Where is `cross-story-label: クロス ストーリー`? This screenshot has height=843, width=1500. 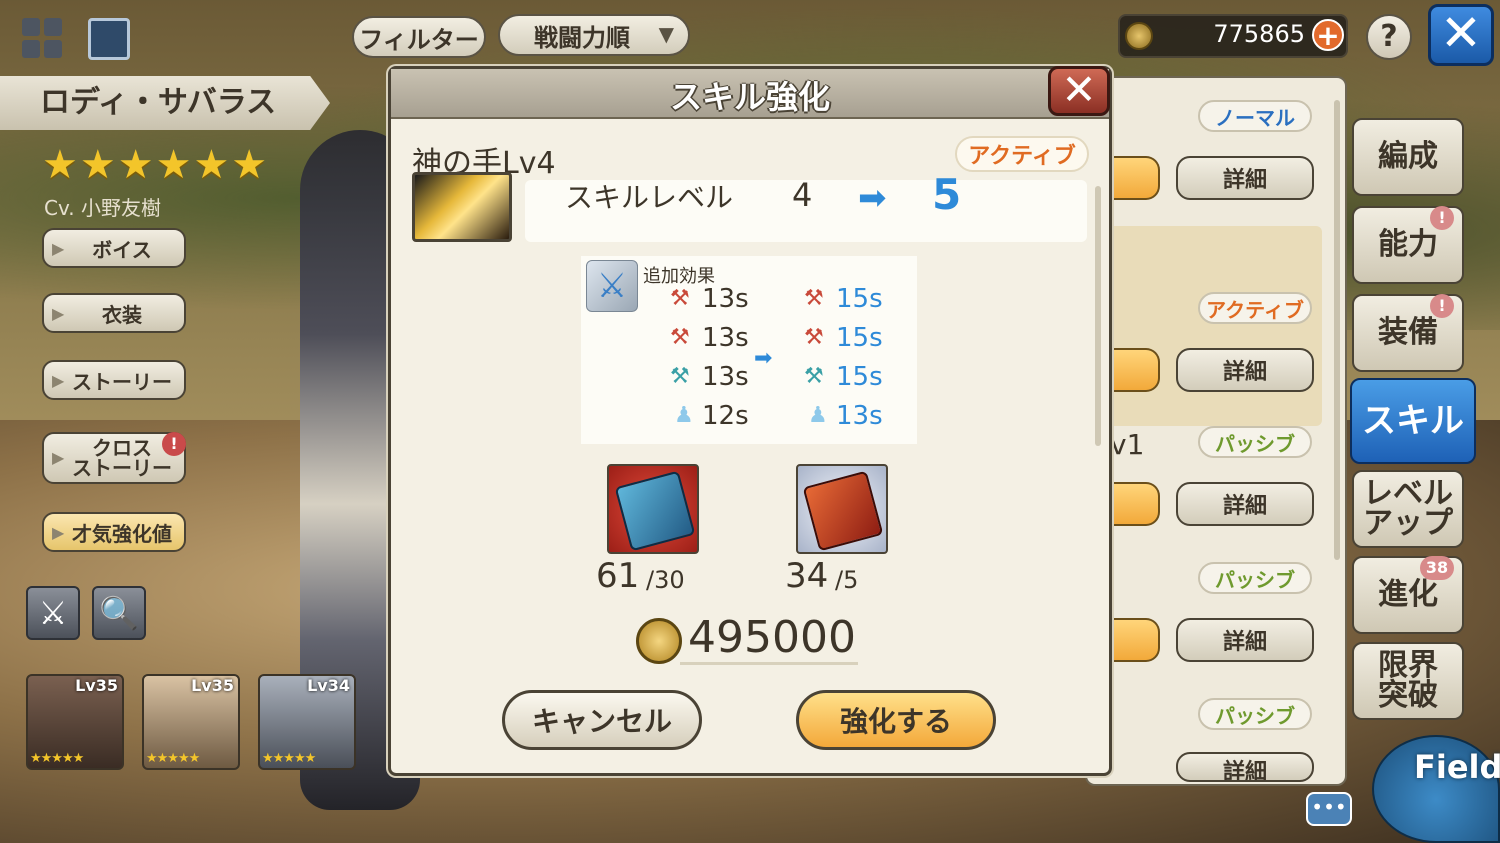 cross-story-label: クロス ストーリー is located at coordinates (122, 458).